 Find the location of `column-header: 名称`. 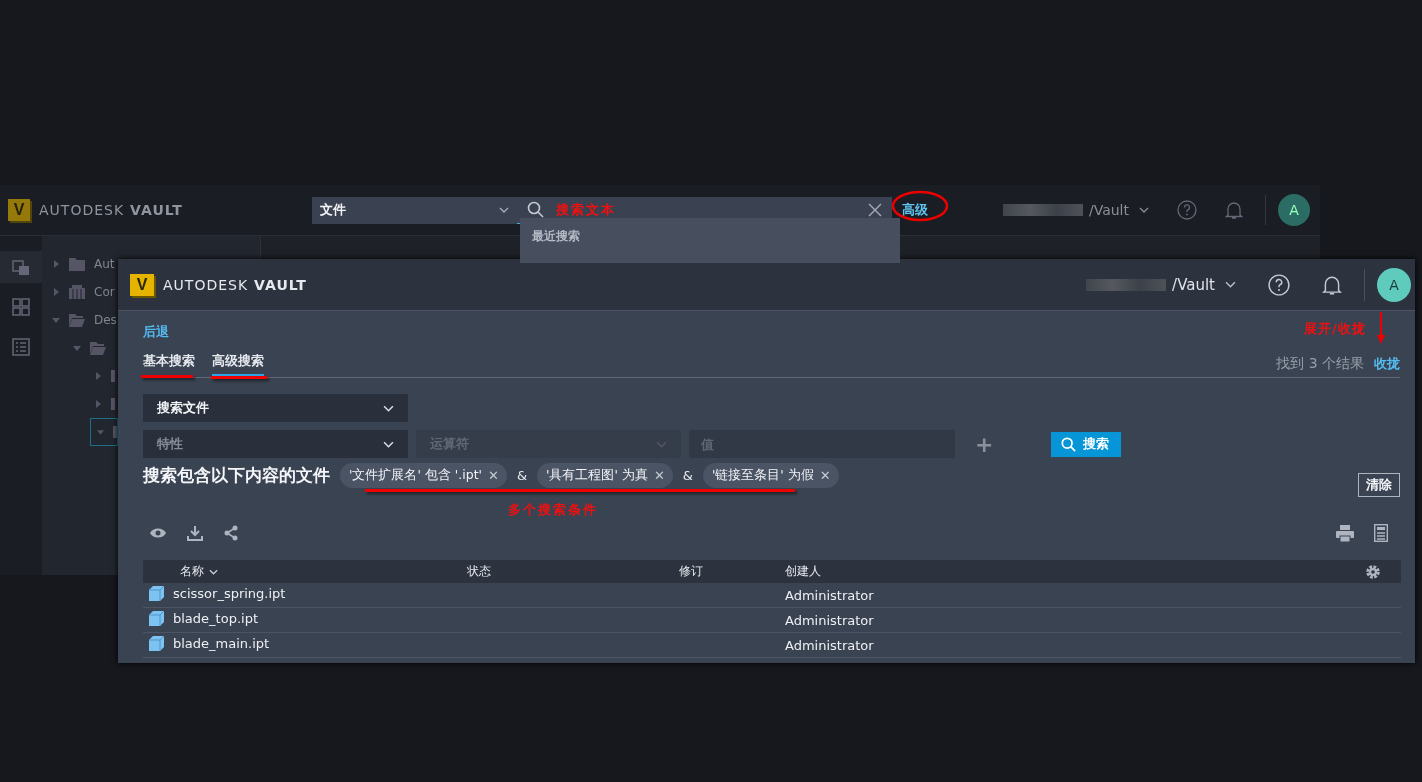

column-header: 名称 is located at coordinates (199, 571).